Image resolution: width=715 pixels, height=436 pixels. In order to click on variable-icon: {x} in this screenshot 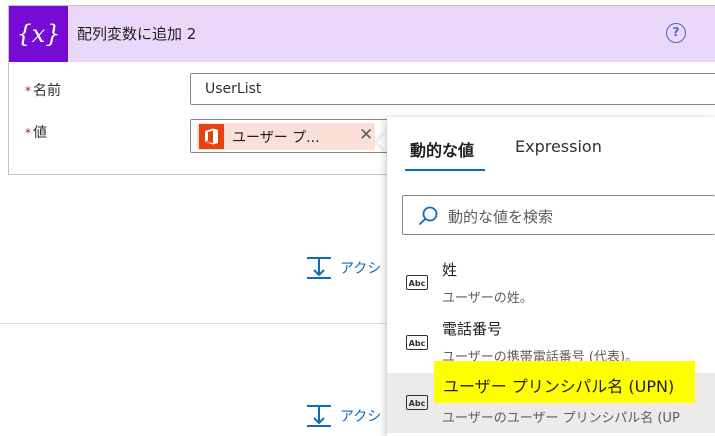, I will do `click(38, 34)`.